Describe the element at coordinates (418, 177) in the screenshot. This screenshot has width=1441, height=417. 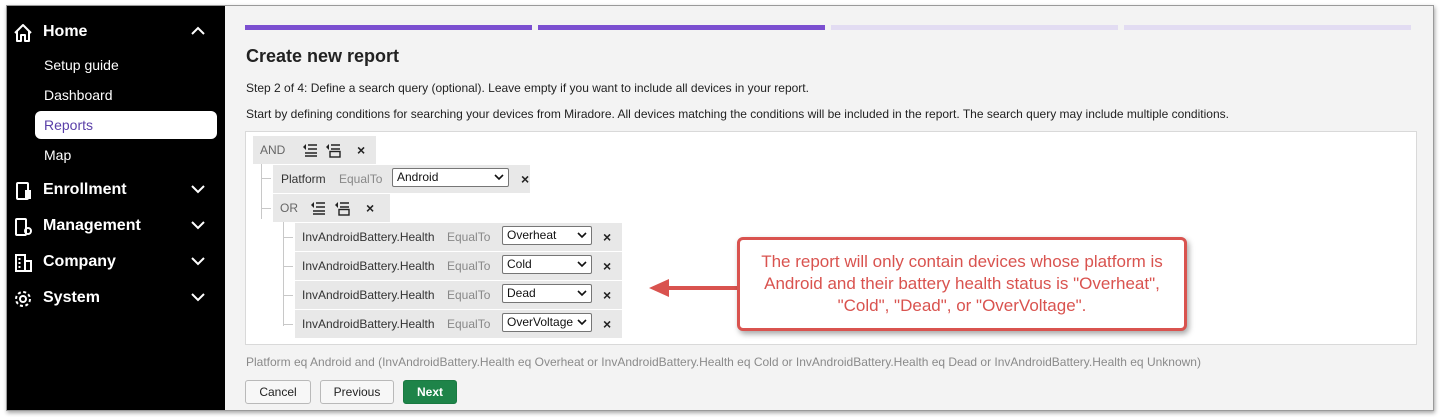
I see `select-value: Android` at that location.